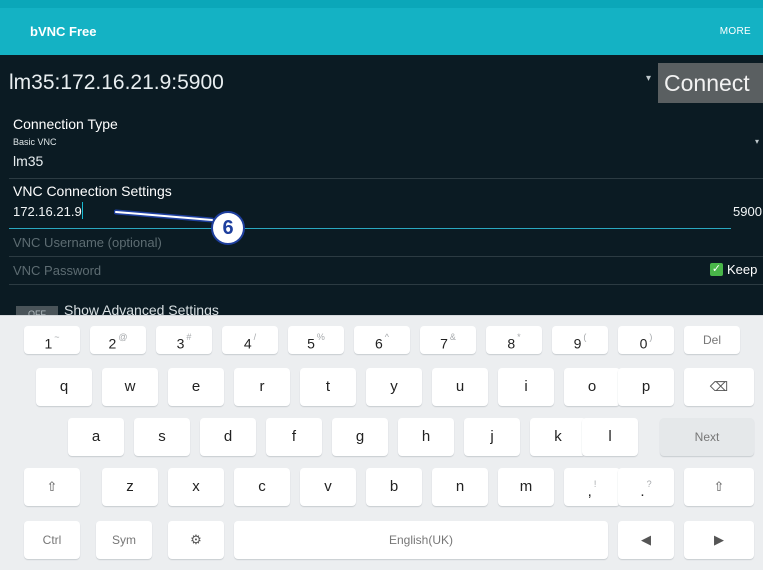  What do you see at coordinates (247, 343) in the screenshot?
I see `key-label: 4` at bounding box center [247, 343].